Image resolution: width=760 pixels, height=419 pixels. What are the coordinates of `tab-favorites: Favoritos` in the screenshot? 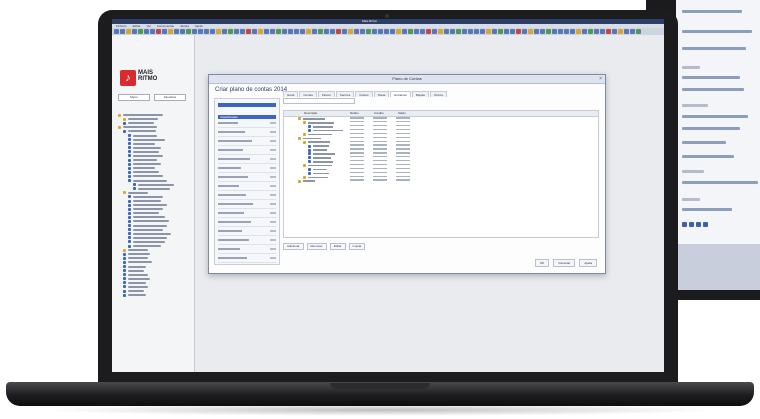 It's located at (170, 97).